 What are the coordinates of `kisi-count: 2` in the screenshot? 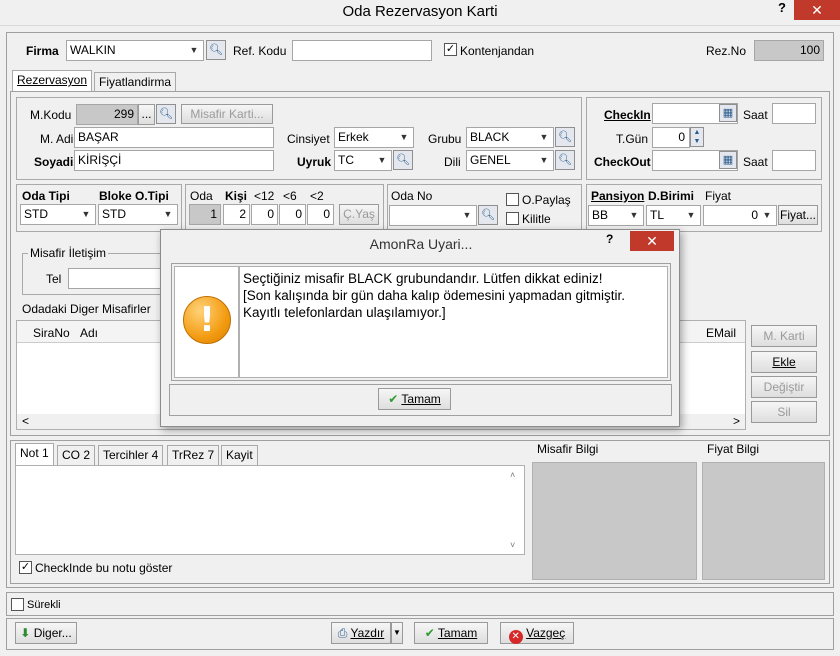 It's located at (236, 214).